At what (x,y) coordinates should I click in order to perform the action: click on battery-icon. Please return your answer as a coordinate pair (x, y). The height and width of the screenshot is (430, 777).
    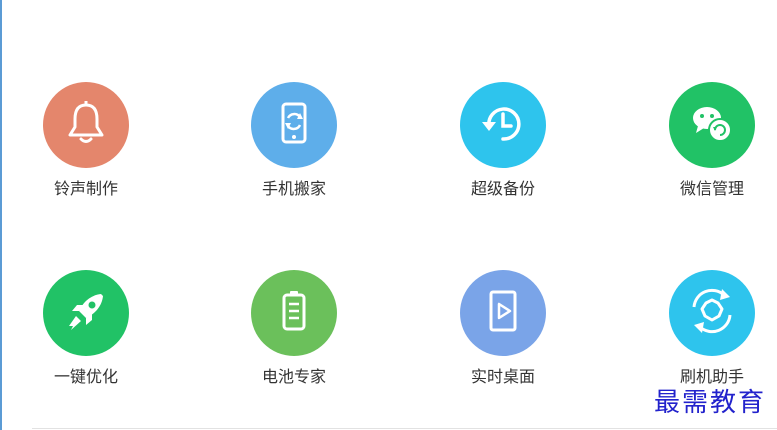
    Looking at the image, I should click on (294, 313).